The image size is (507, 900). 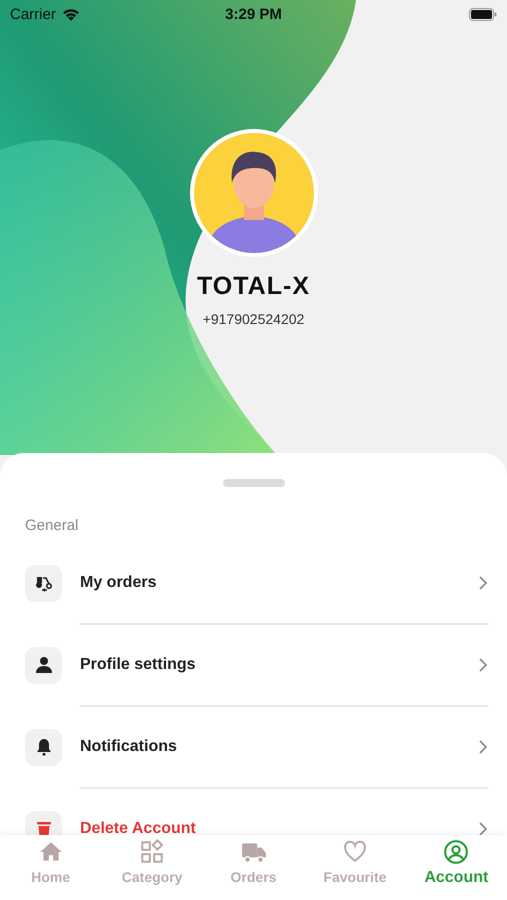 What do you see at coordinates (43, 583) in the screenshot?
I see `scooter-icon` at bounding box center [43, 583].